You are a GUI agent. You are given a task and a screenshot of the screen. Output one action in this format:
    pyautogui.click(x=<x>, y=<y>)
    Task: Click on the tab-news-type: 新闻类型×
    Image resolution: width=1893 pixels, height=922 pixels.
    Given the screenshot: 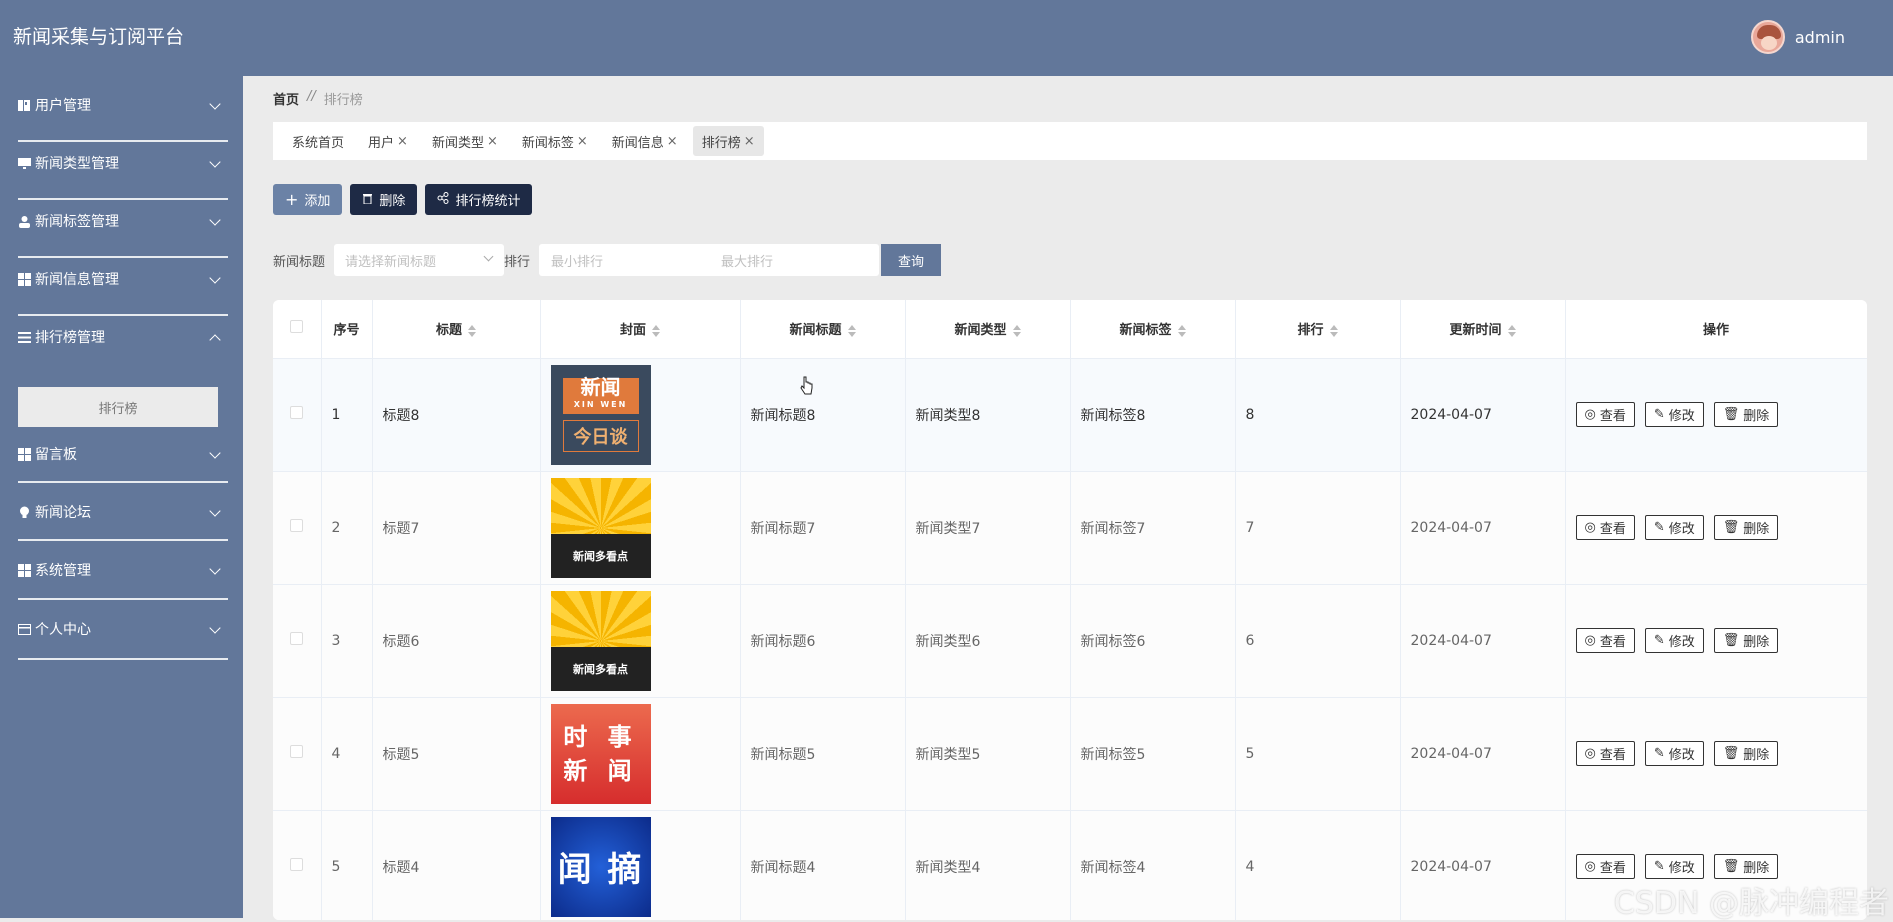 What is the action you would take?
    pyautogui.click(x=465, y=141)
    